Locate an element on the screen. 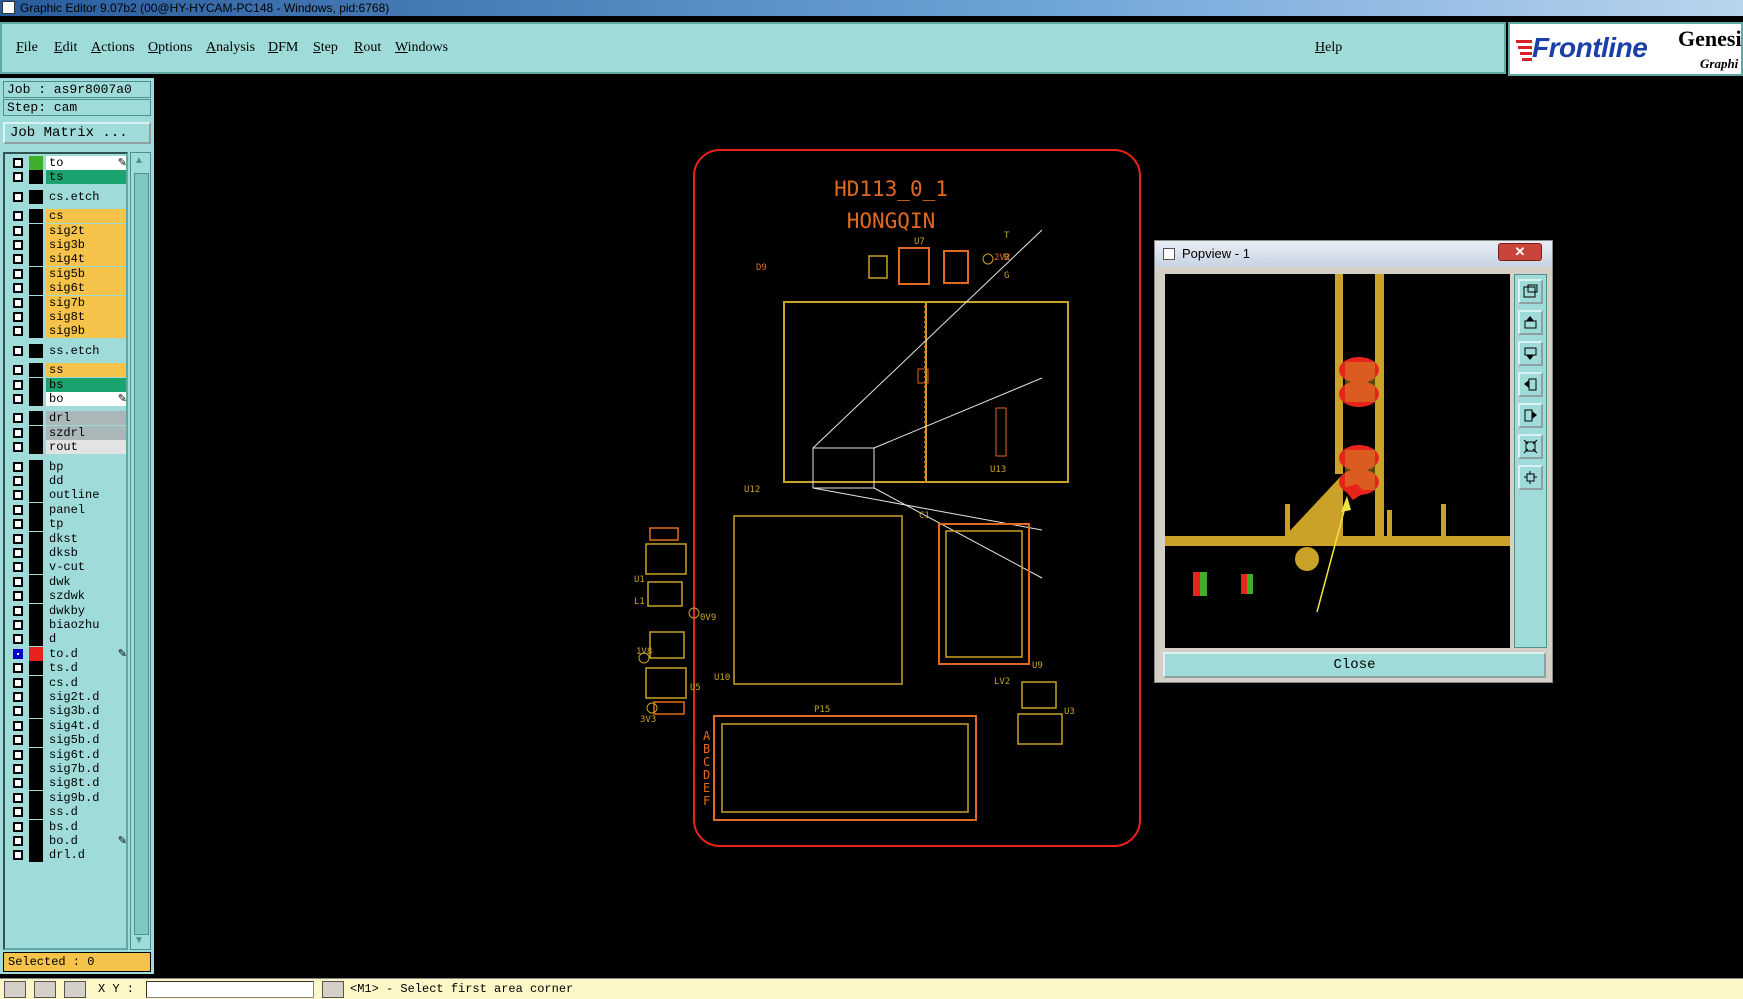 Image resolution: width=1743 pixels, height=999 pixels. layer-row: ts is located at coordinates (67, 177).